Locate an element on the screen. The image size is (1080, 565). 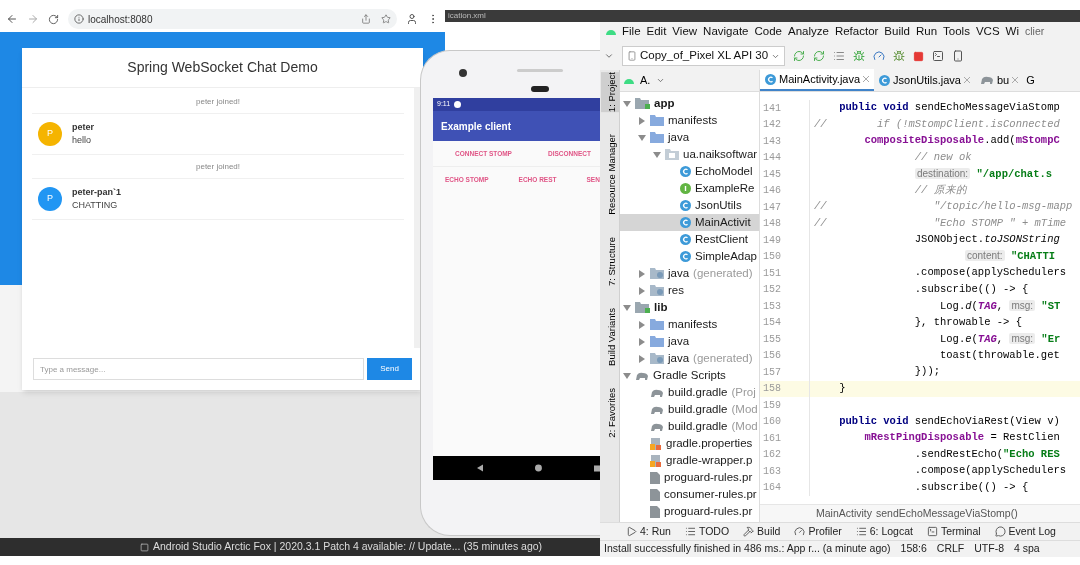
menu-item: Edit is located at coordinates (656, 32).